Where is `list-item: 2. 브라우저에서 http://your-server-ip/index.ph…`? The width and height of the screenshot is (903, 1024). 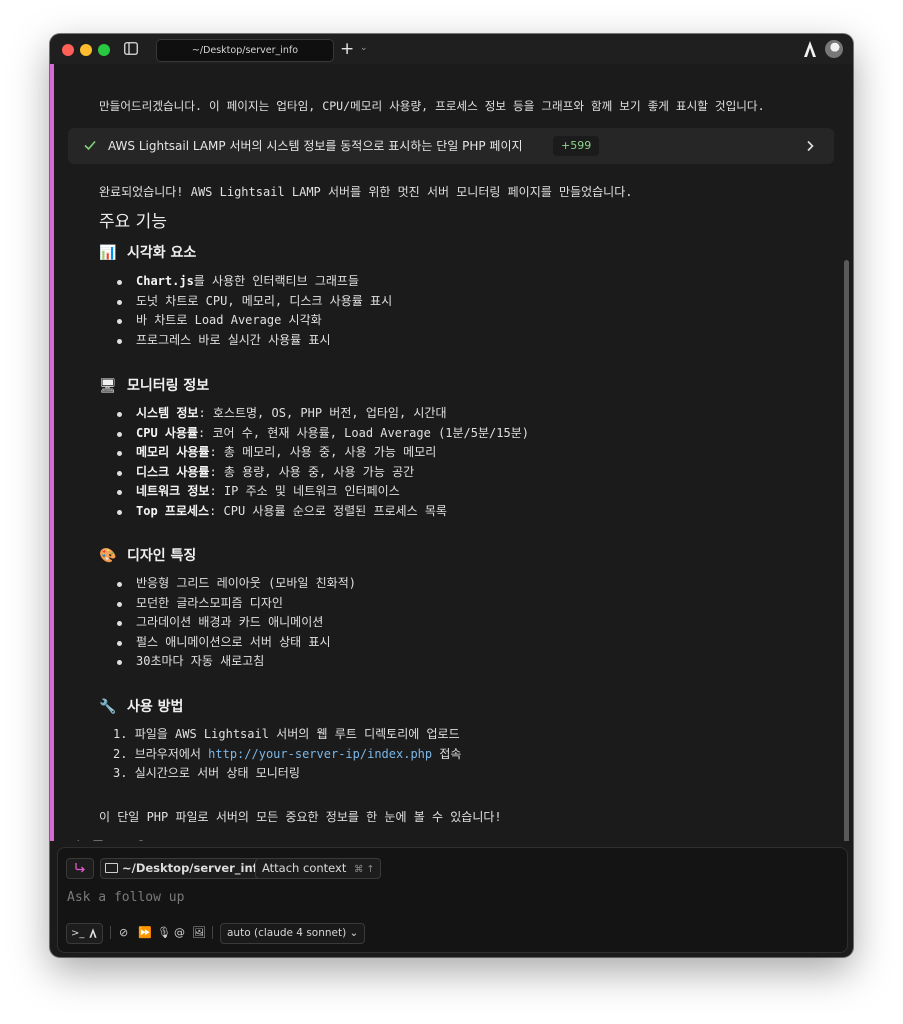 list-item: 2. 브라우저에서 http://your-server-ip/index.ph… is located at coordinates (287, 753).